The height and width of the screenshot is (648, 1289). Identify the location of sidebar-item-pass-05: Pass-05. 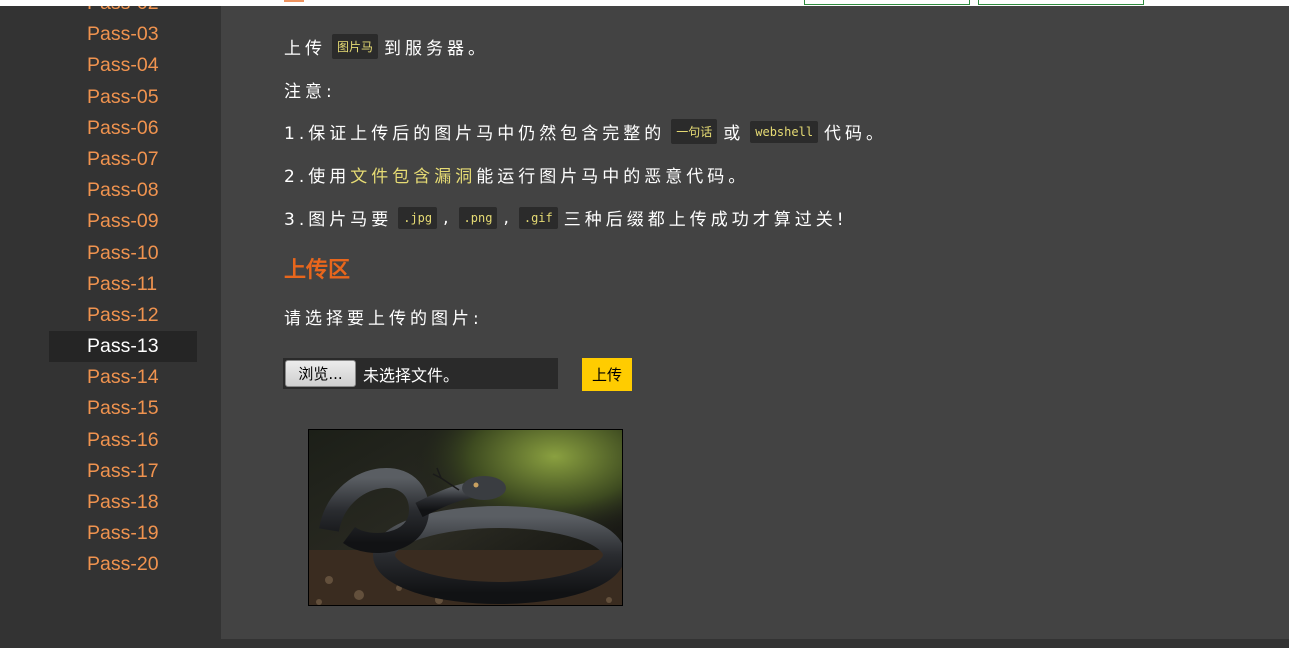
(123, 97).